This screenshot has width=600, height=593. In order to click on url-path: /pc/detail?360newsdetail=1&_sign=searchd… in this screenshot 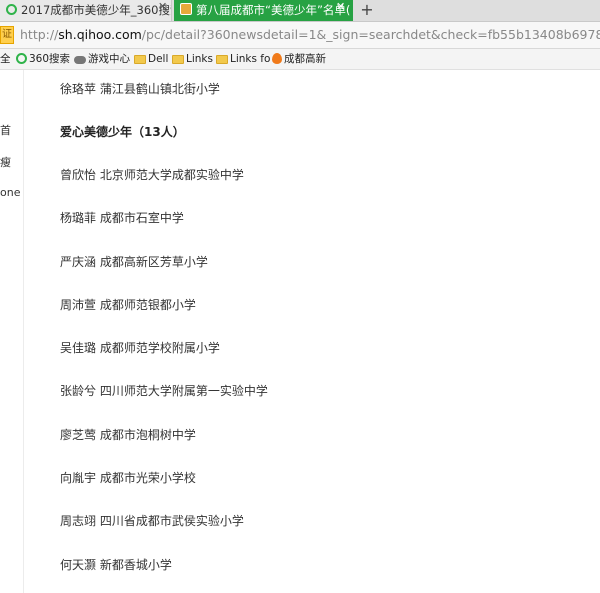, I will do `click(370, 34)`.